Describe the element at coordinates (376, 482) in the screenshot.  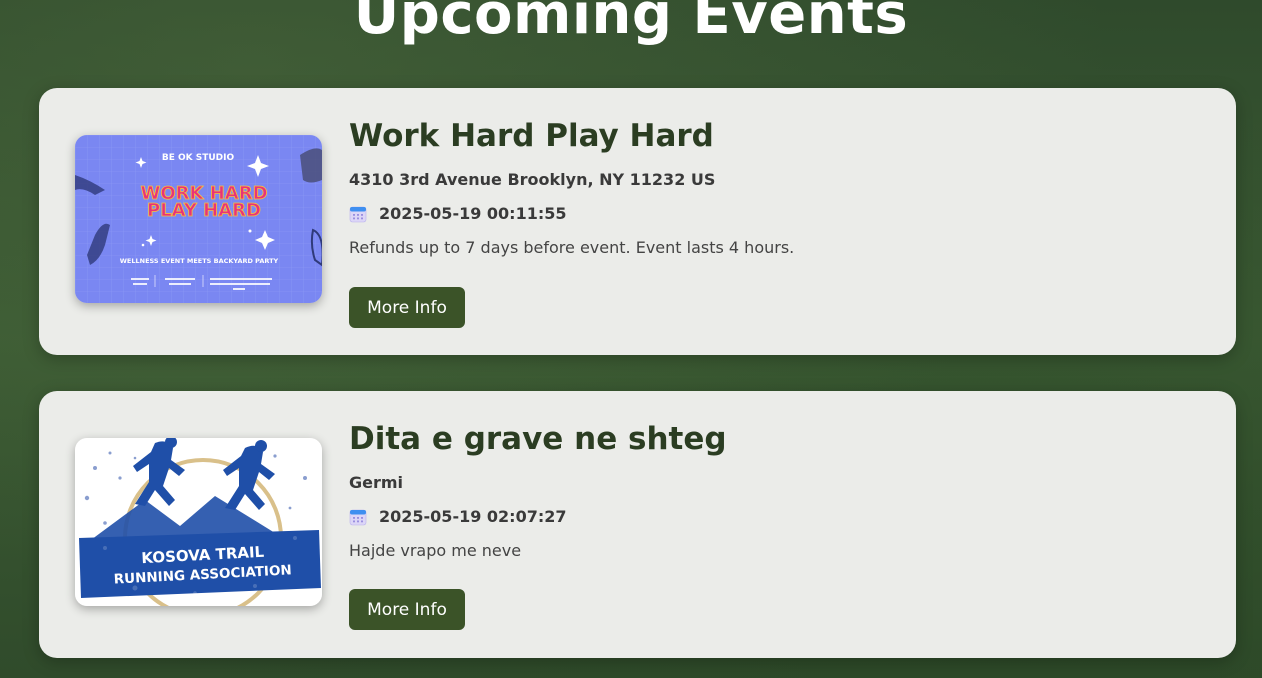
I see `event-address: Germi` at that location.